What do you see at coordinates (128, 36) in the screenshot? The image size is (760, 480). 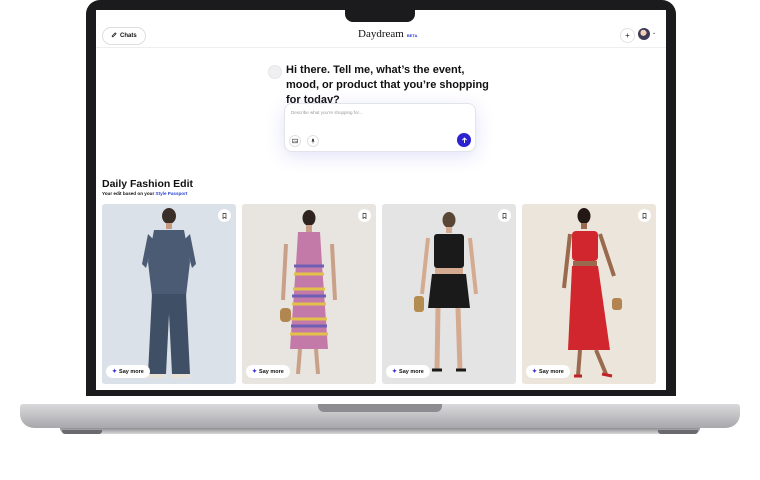 I see `chats-label: Chats` at bounding box center [128, 36].